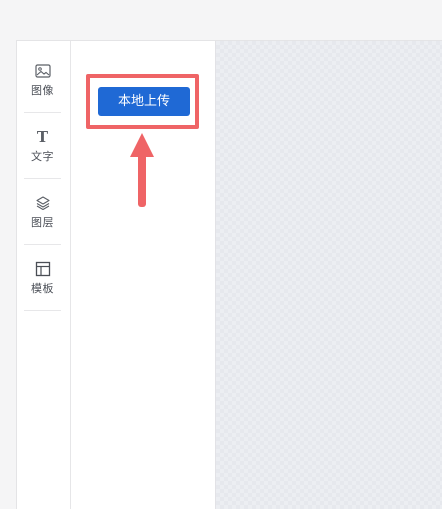  I want to click on toolbar-item-label: 文字, so click(42, 156).